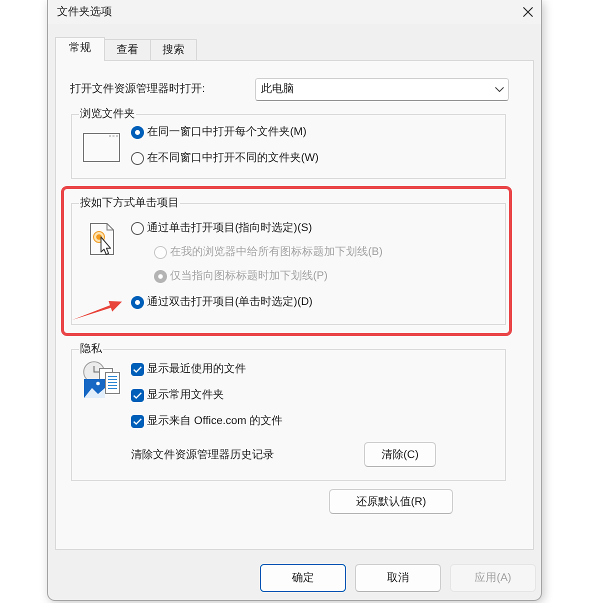  I want to click on tab: 常规, so click(80, 49).